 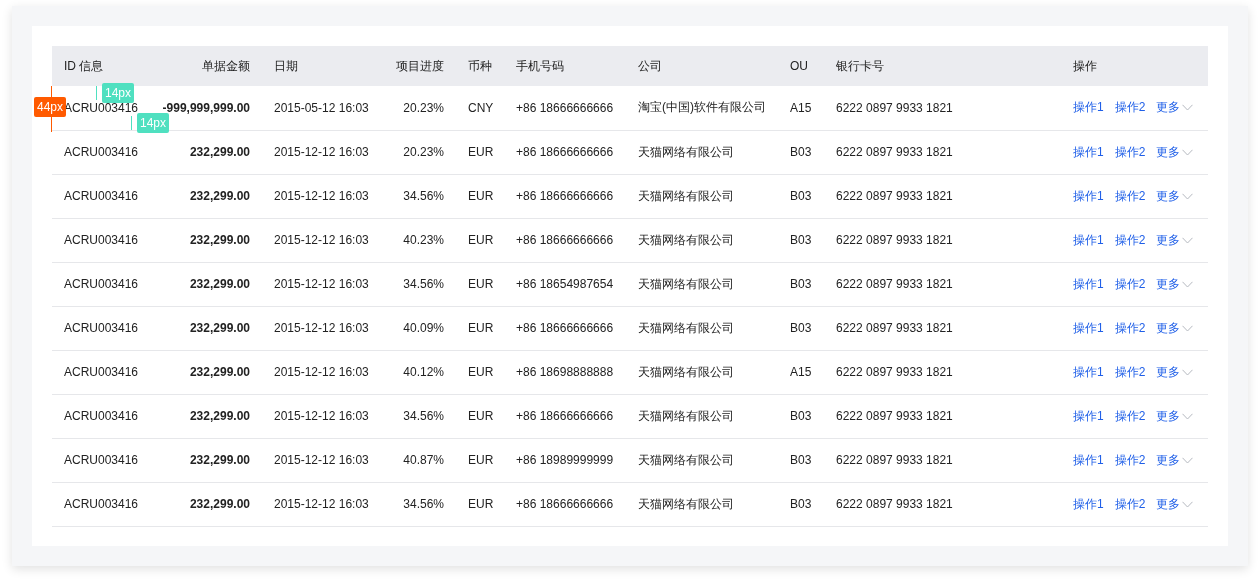 I want to click on table-cell: 20.23%, so click(x=423, y=107).